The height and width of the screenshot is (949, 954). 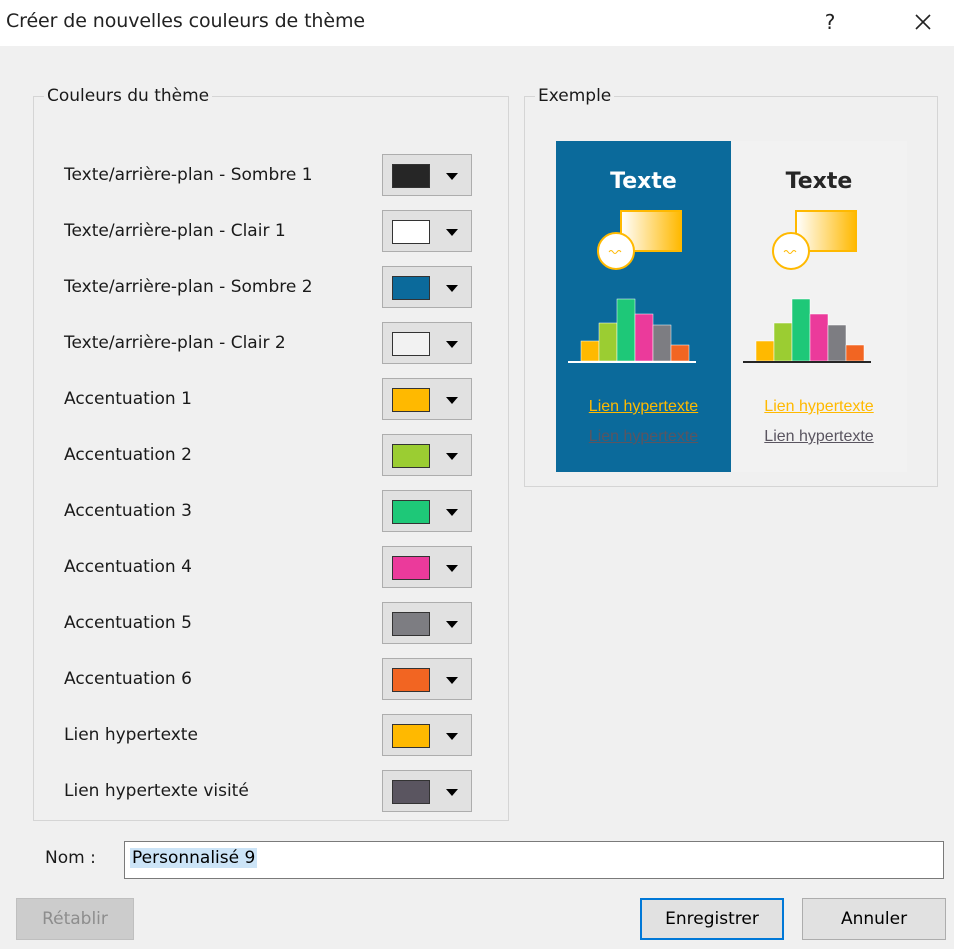 What do you see at coordinates (128, 679) in the screenshot?
I see `color-label: Accentuation 6` at bounding box center [128, 679].